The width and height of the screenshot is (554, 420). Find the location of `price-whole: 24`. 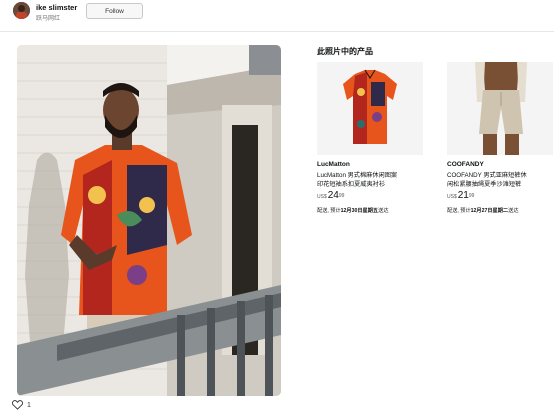

price-whole: 24 is located at coordinates (333, 195).